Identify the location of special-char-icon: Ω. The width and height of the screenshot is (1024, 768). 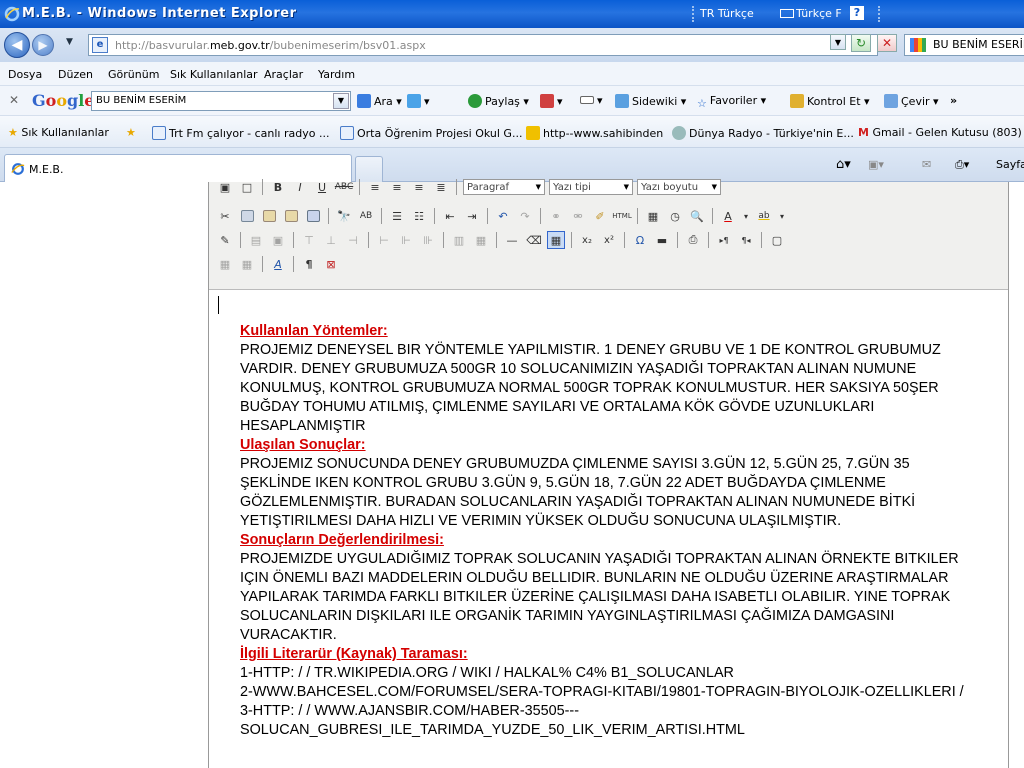
(640, 240).